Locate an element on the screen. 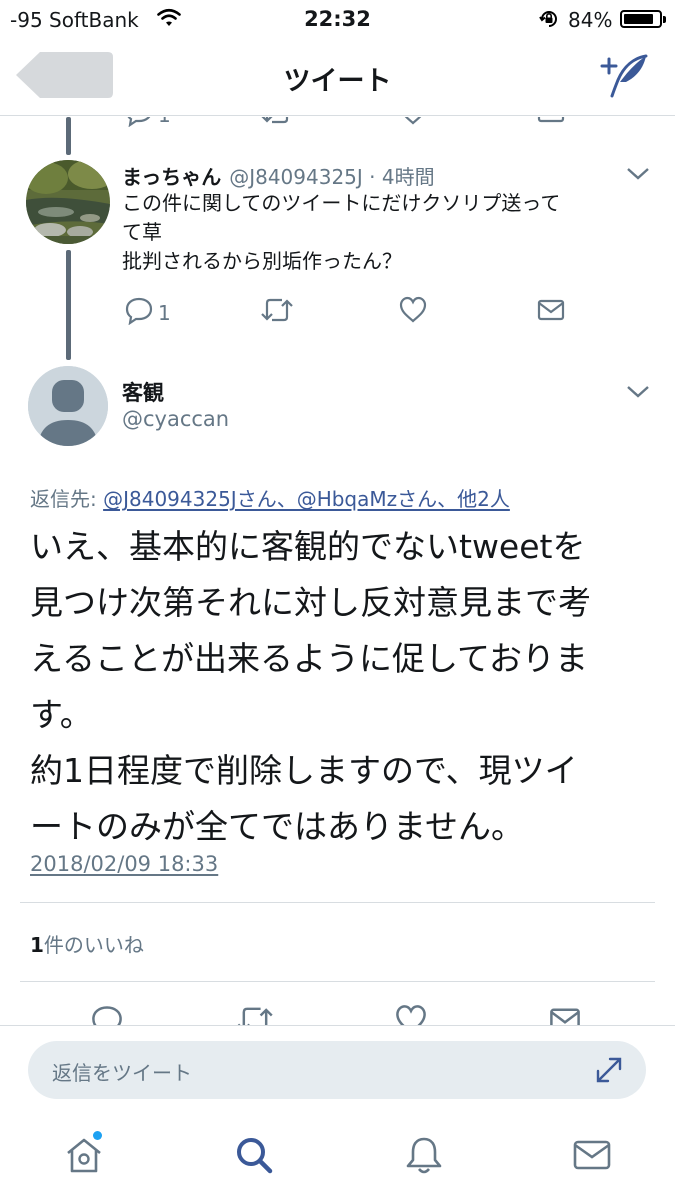 The image size is (675, 1200). likes-summary: 1件のいいね is located at coordinates (87, 943).